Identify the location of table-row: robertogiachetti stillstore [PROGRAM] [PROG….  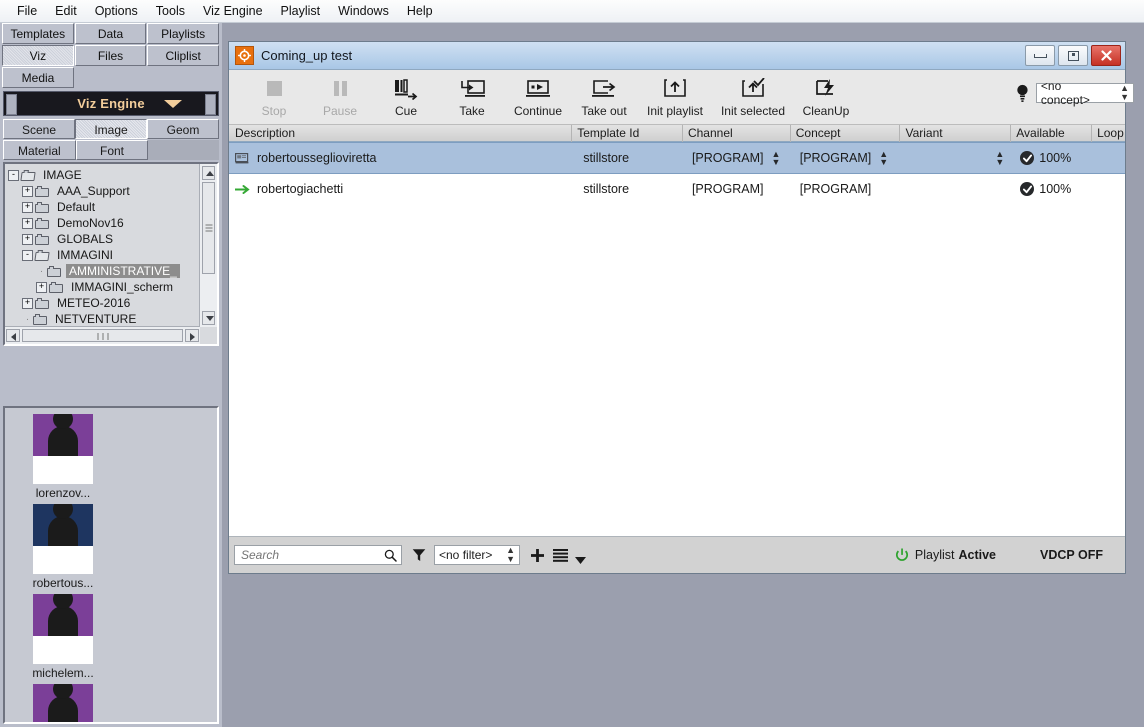
(677, 189).